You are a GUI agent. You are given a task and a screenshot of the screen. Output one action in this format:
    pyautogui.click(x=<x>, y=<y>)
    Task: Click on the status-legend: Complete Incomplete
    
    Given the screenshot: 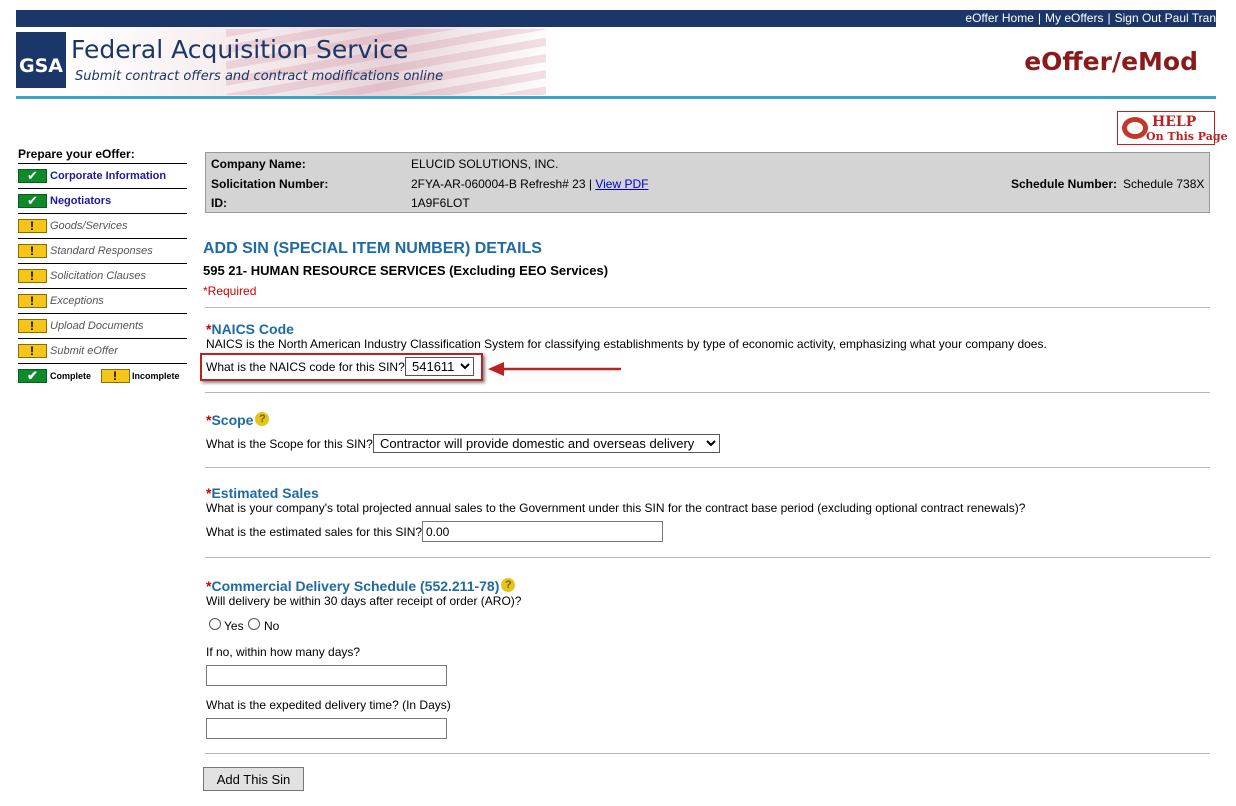 What is the action you would take?
    pyautogui.click(x=102, y=376)
    